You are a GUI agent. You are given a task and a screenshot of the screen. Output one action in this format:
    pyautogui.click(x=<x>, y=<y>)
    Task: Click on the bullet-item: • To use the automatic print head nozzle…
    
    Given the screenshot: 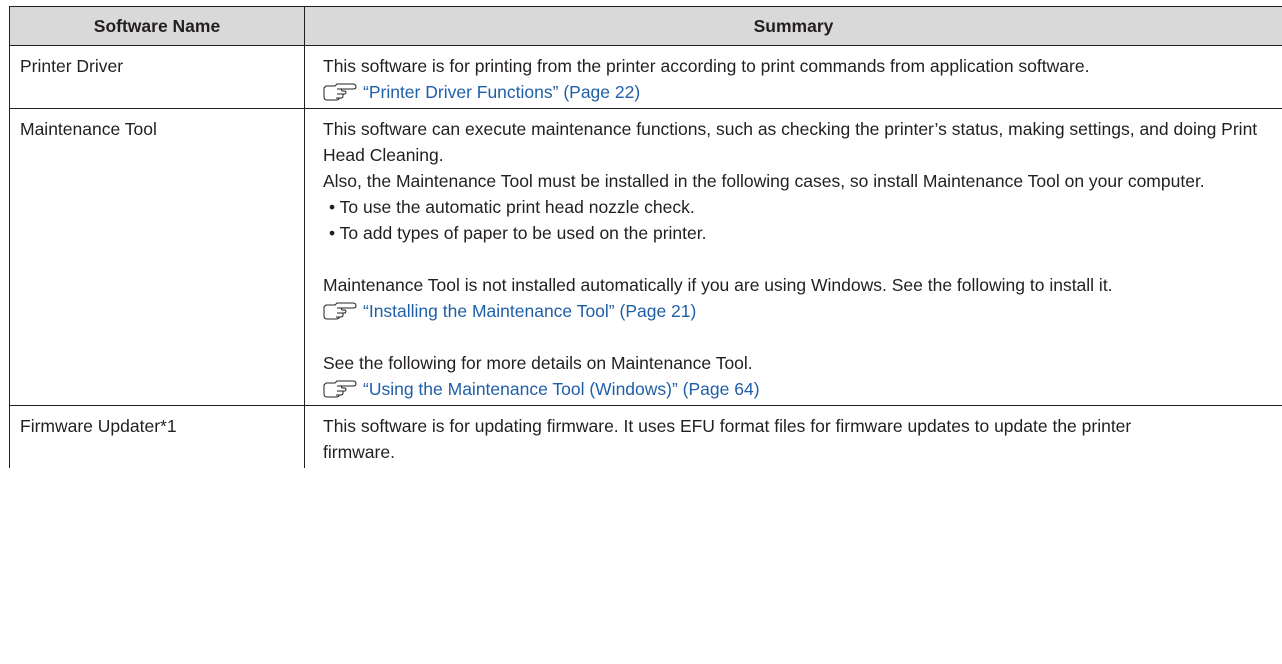 What is the action you would take?
    pyautogui.click(x=512, y=207)
    